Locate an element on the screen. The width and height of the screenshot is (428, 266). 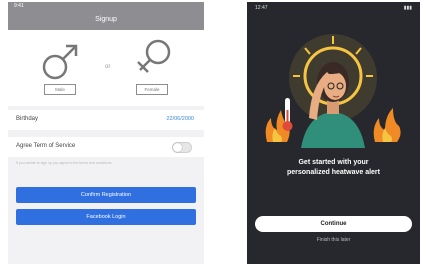
birthday-label: Birthday is located at coordinates (27, 119).